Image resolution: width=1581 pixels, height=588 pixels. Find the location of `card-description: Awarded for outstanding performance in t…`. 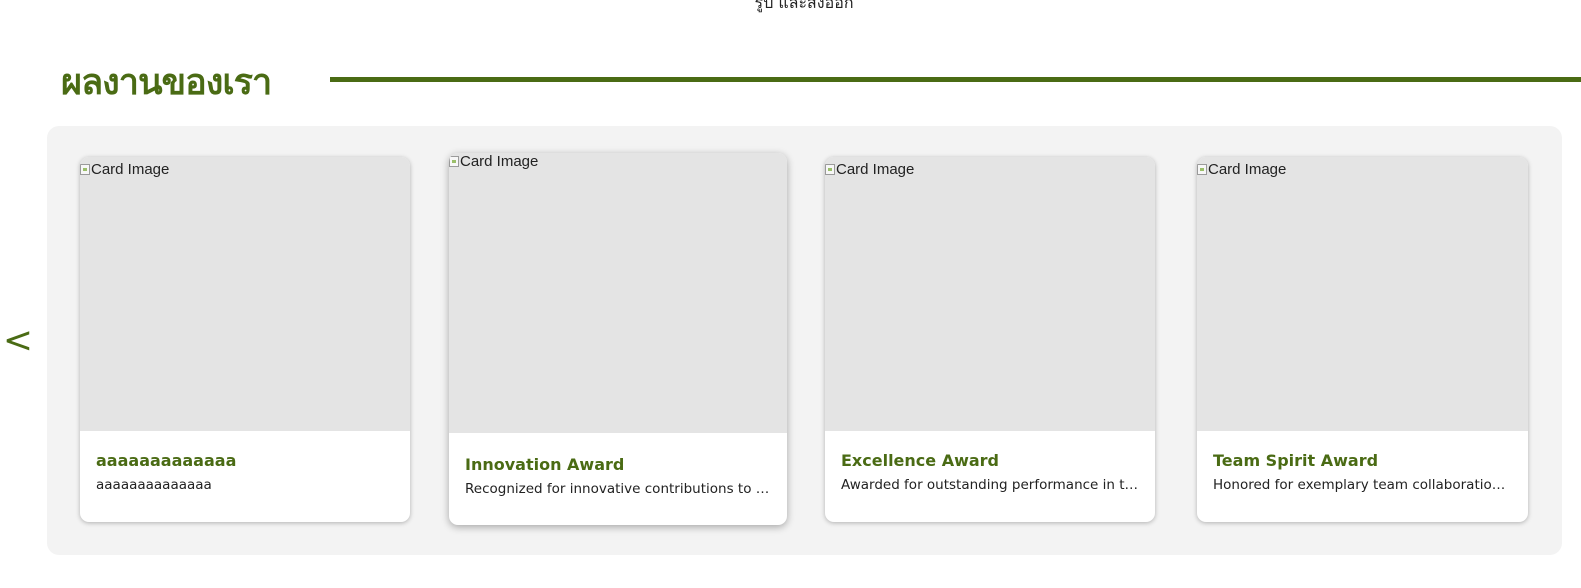

card-description: Awarded for outstanding performance in t… is located at coordinates (990, 485).